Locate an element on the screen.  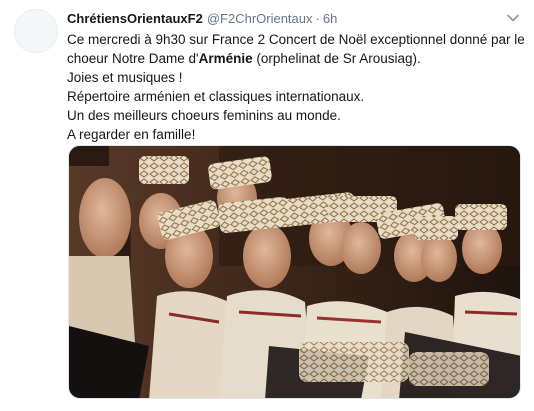
tweet-text-segment: (orphelinat de Sr Arousiag). is located at coordinates (336, 58).